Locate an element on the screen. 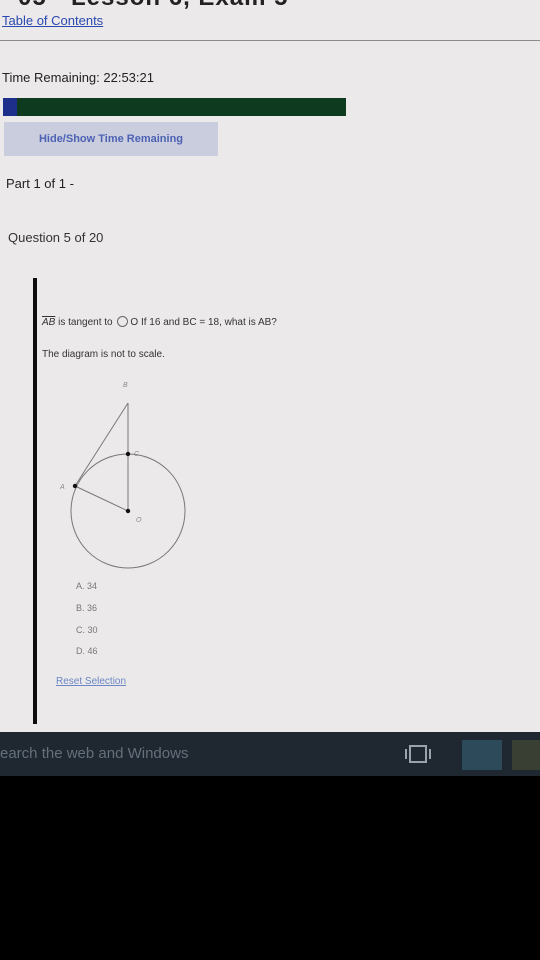 The height and width of the screenshot is (960, 540). tangent-diagram: B C A O is located at coordinates (122, 475).